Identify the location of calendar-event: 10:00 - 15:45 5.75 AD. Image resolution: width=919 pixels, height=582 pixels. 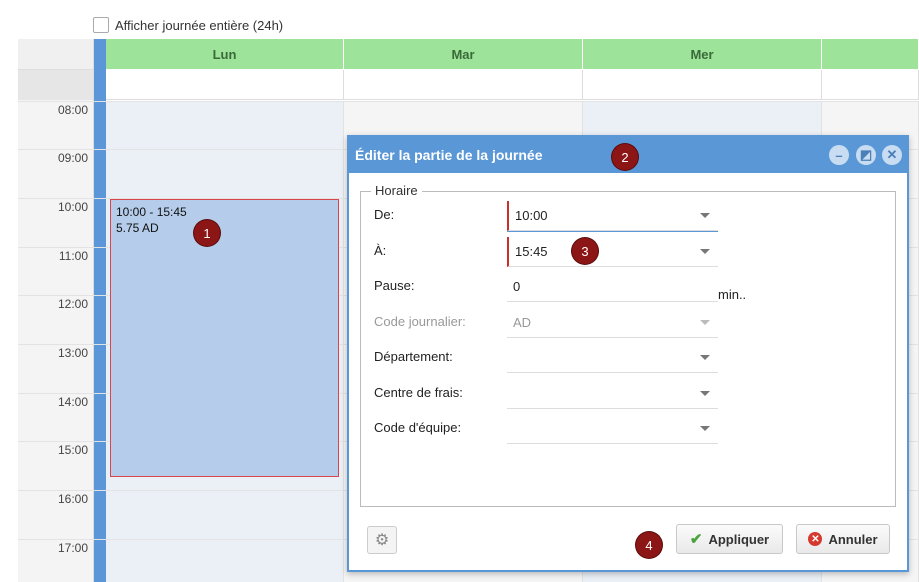
(224, 338).